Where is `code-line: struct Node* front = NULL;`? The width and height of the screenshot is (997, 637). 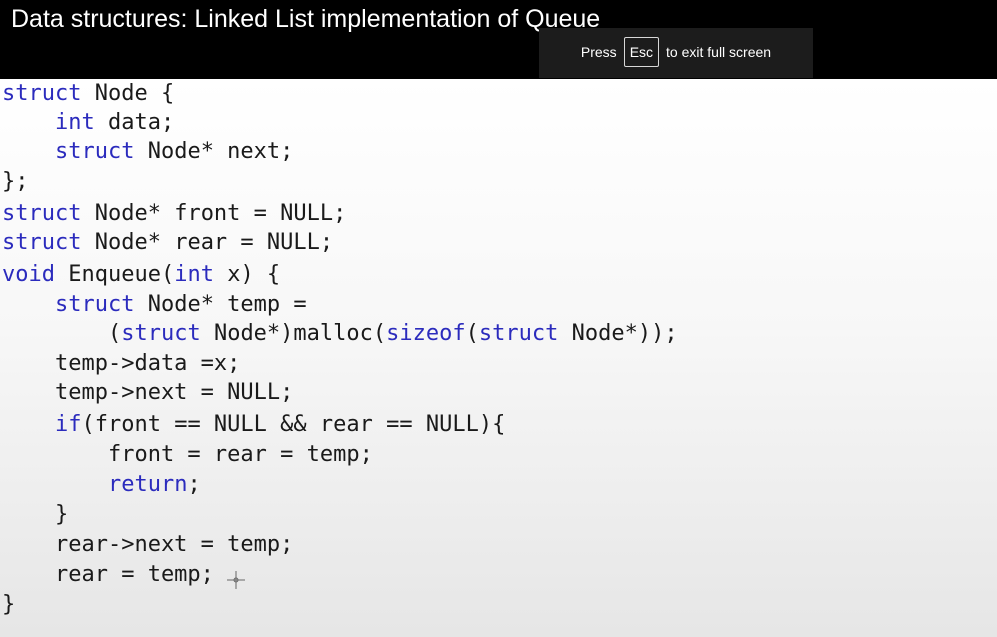
code-line: struct Node* front = NULL; is located at coordinates (174, 214).